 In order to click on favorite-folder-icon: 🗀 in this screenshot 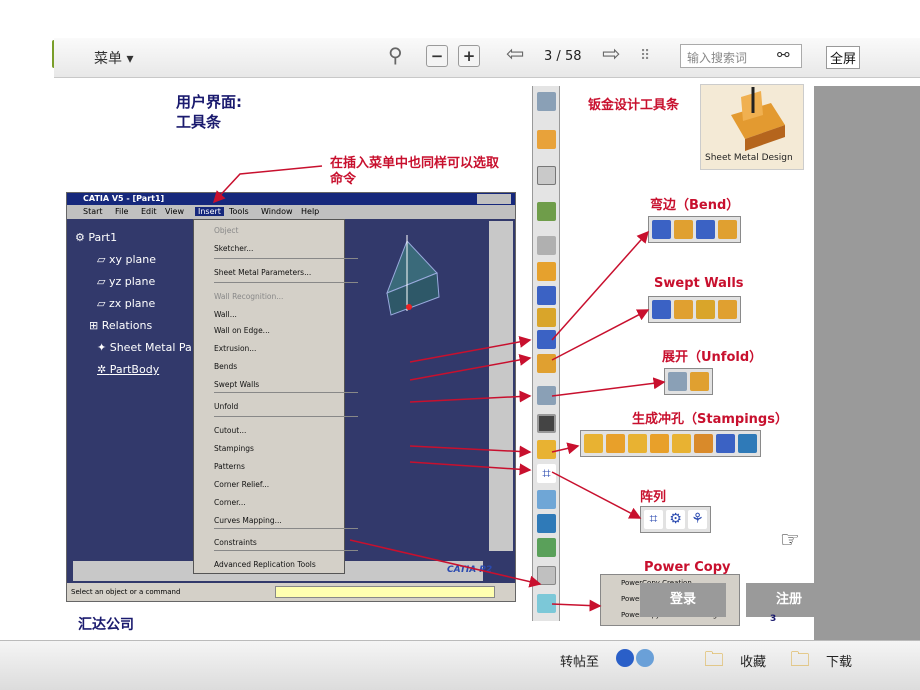, I will do `click(714, 662)`.